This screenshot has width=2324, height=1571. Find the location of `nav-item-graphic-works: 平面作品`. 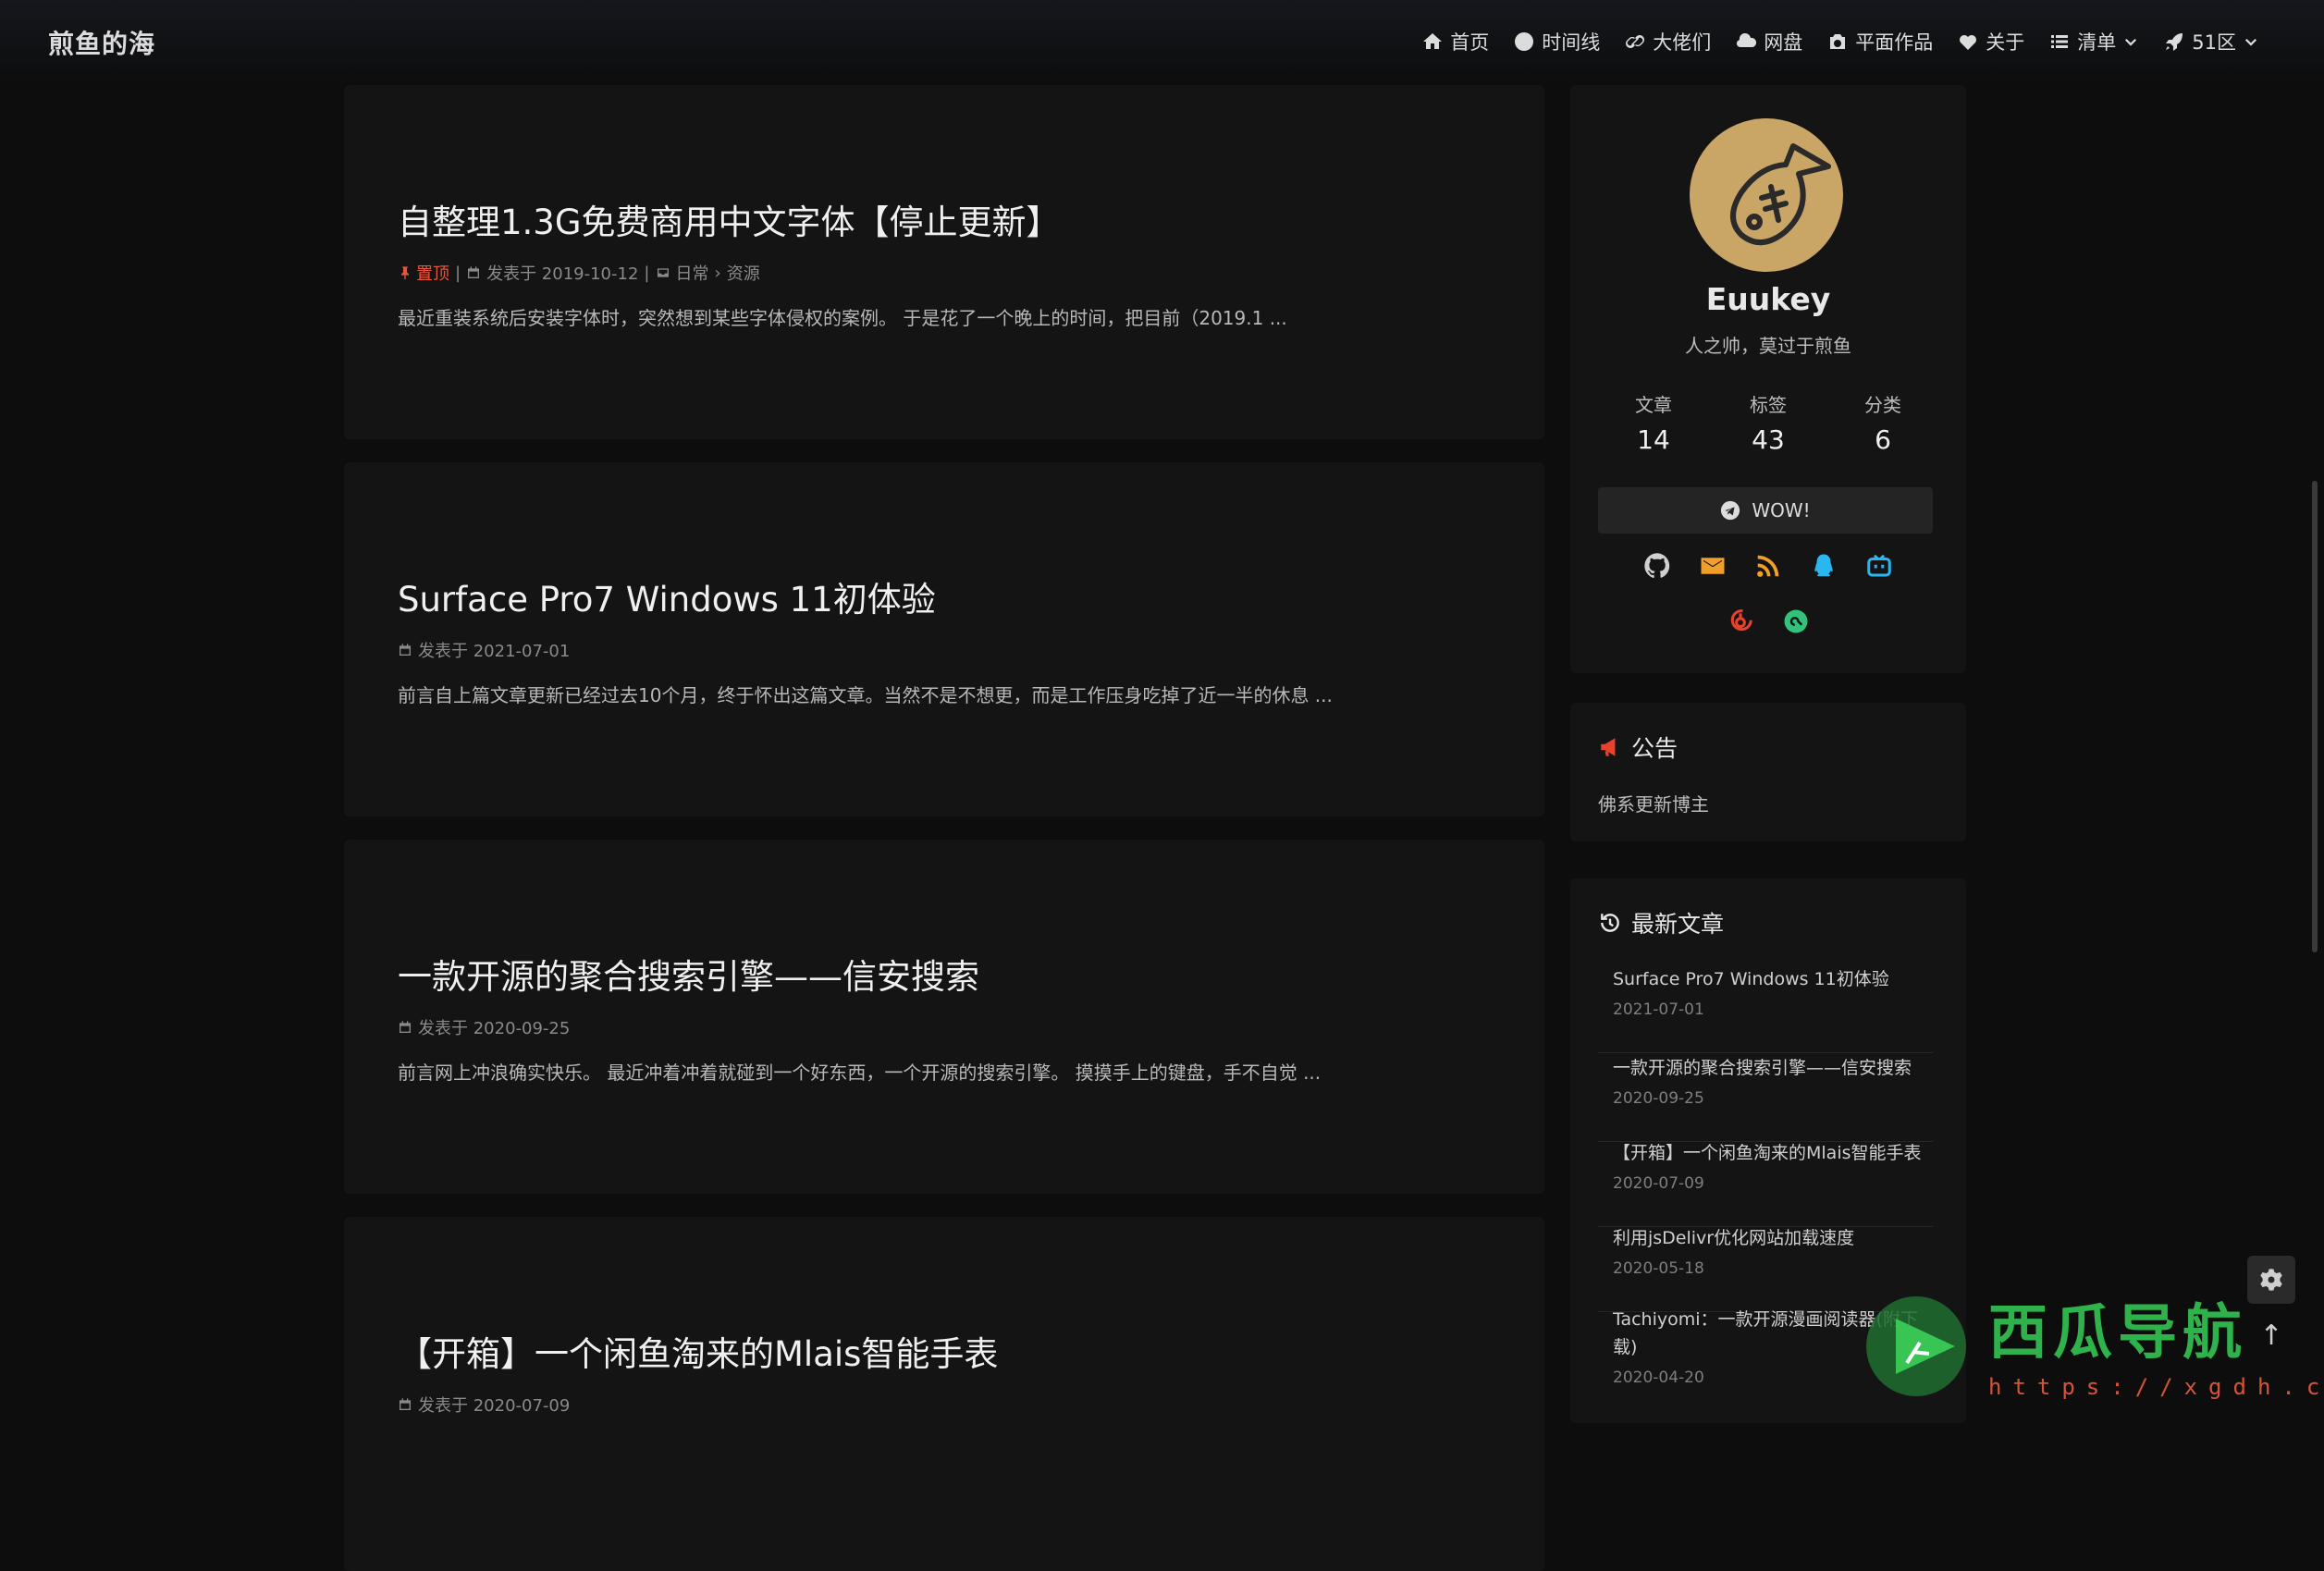

nav-item-graphic-works: 平面作品 is located at coordinates (1879, 41).